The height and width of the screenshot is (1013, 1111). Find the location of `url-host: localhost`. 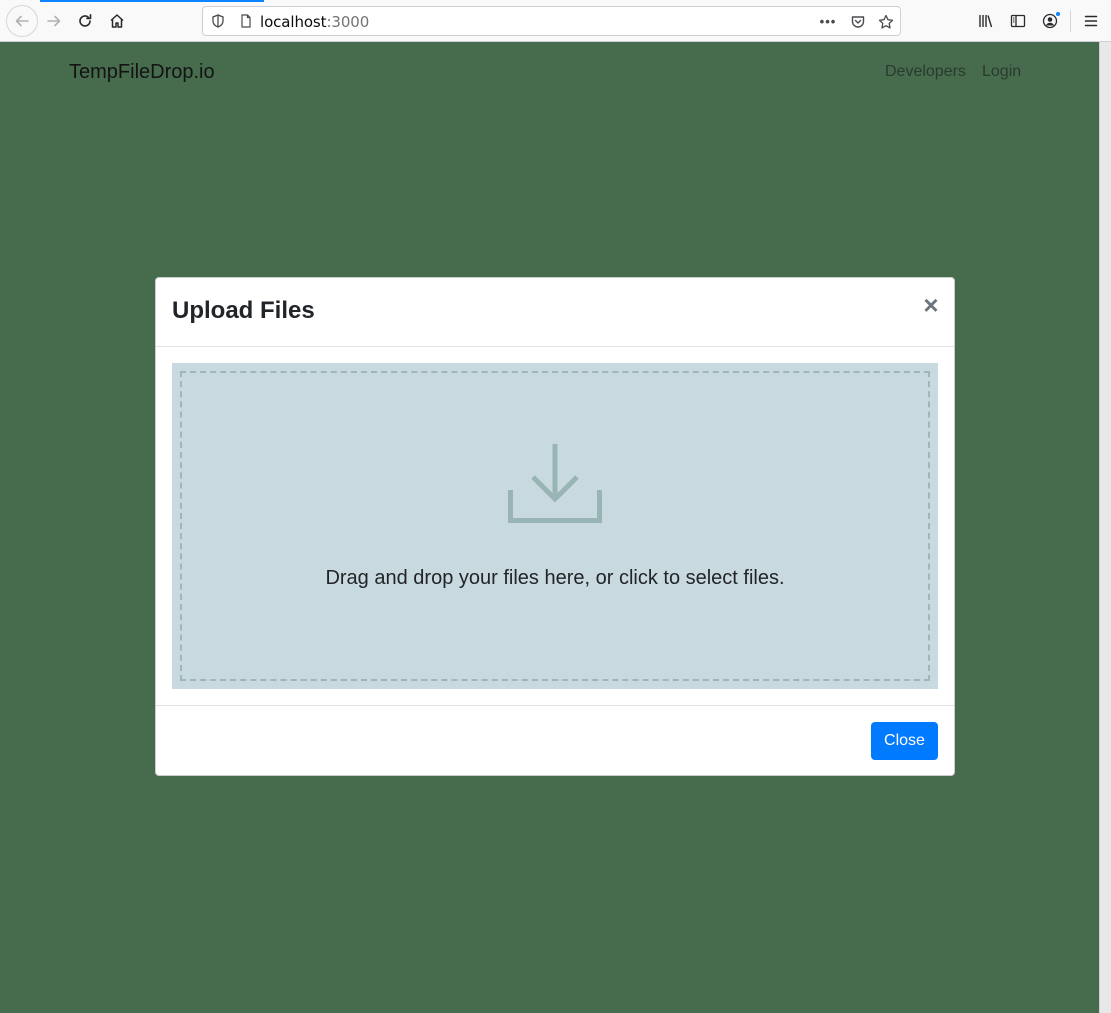

url-host: localhost is located at coordinates (293, 22).